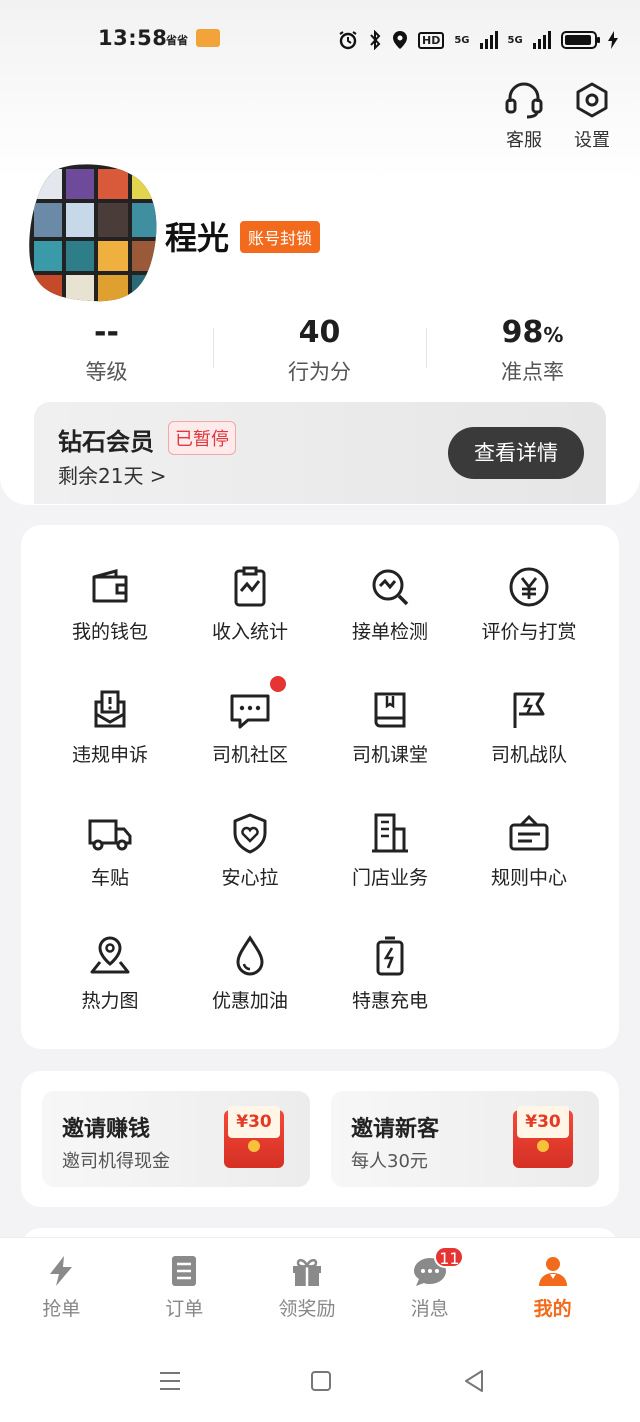  Describe the element at coordinates (106, 372) in the screenshot. I see `stat-level-label: 等级` at that location.